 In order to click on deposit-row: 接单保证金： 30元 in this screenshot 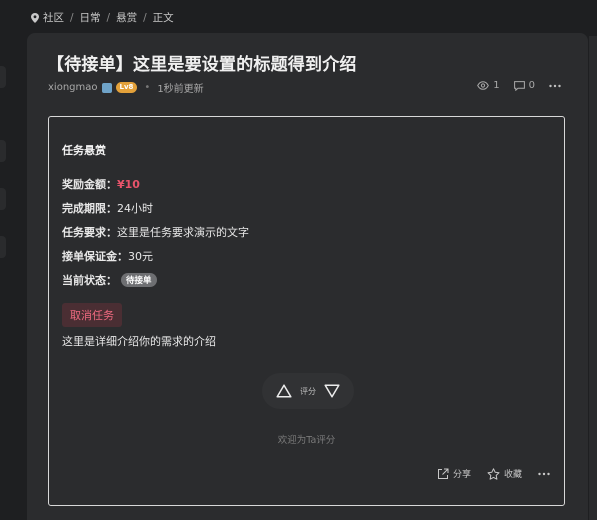, I will do `click(107, 256)`.